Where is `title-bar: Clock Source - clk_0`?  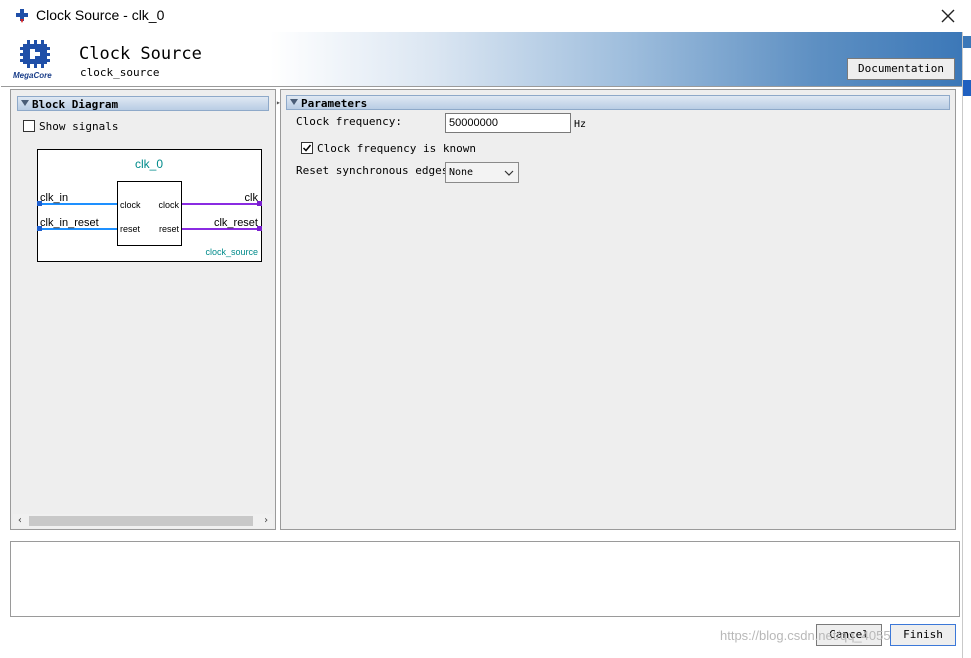 title-bar: Clock Source - clk_0 is located at coordinates (481, 16).